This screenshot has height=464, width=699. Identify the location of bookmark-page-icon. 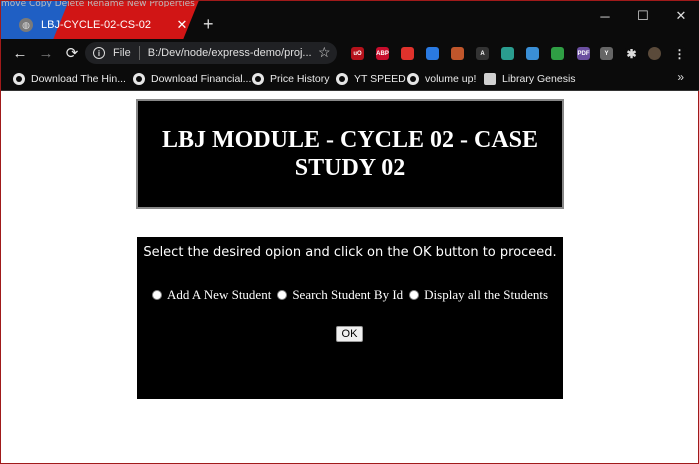
(490, 79).